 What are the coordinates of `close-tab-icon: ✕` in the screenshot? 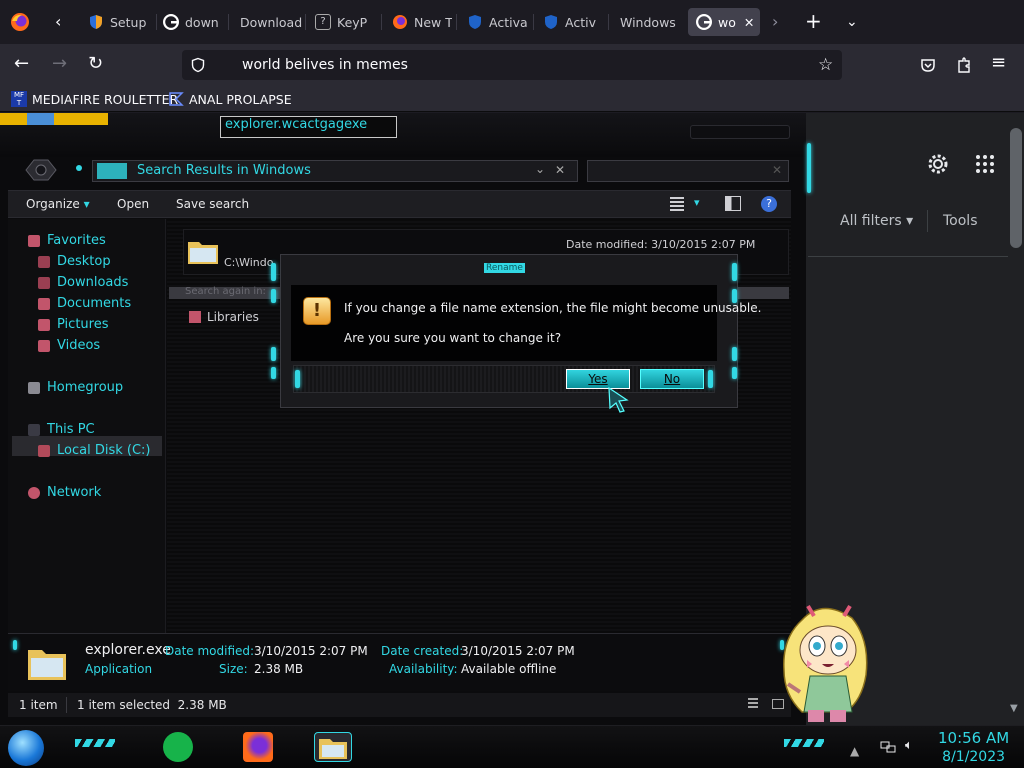 It's located at (749, 22).